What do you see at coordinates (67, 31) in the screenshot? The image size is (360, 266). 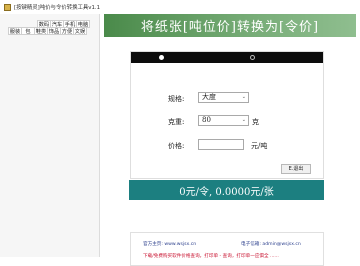 I see `sidebar-item-convenience: 方便` at bounding box center [67, 31].